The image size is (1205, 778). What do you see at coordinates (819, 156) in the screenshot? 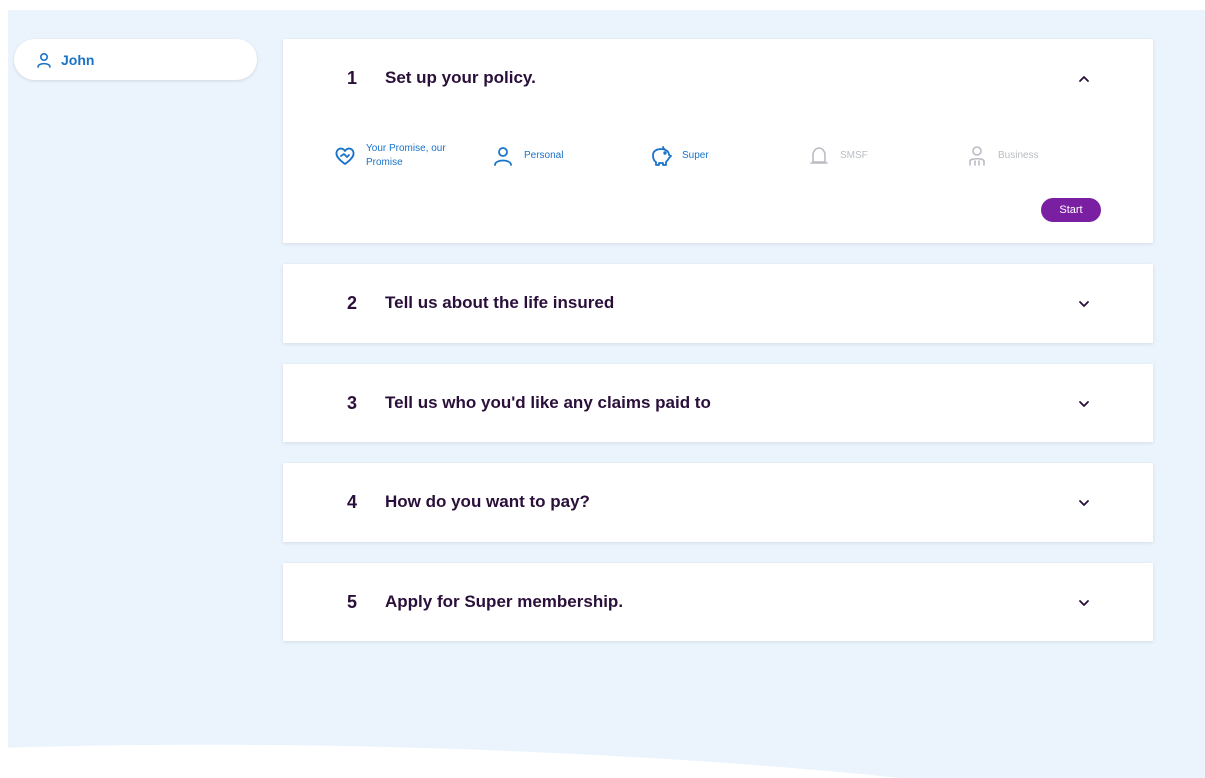
I see `bell-icon` at bounding box center [819, 156].